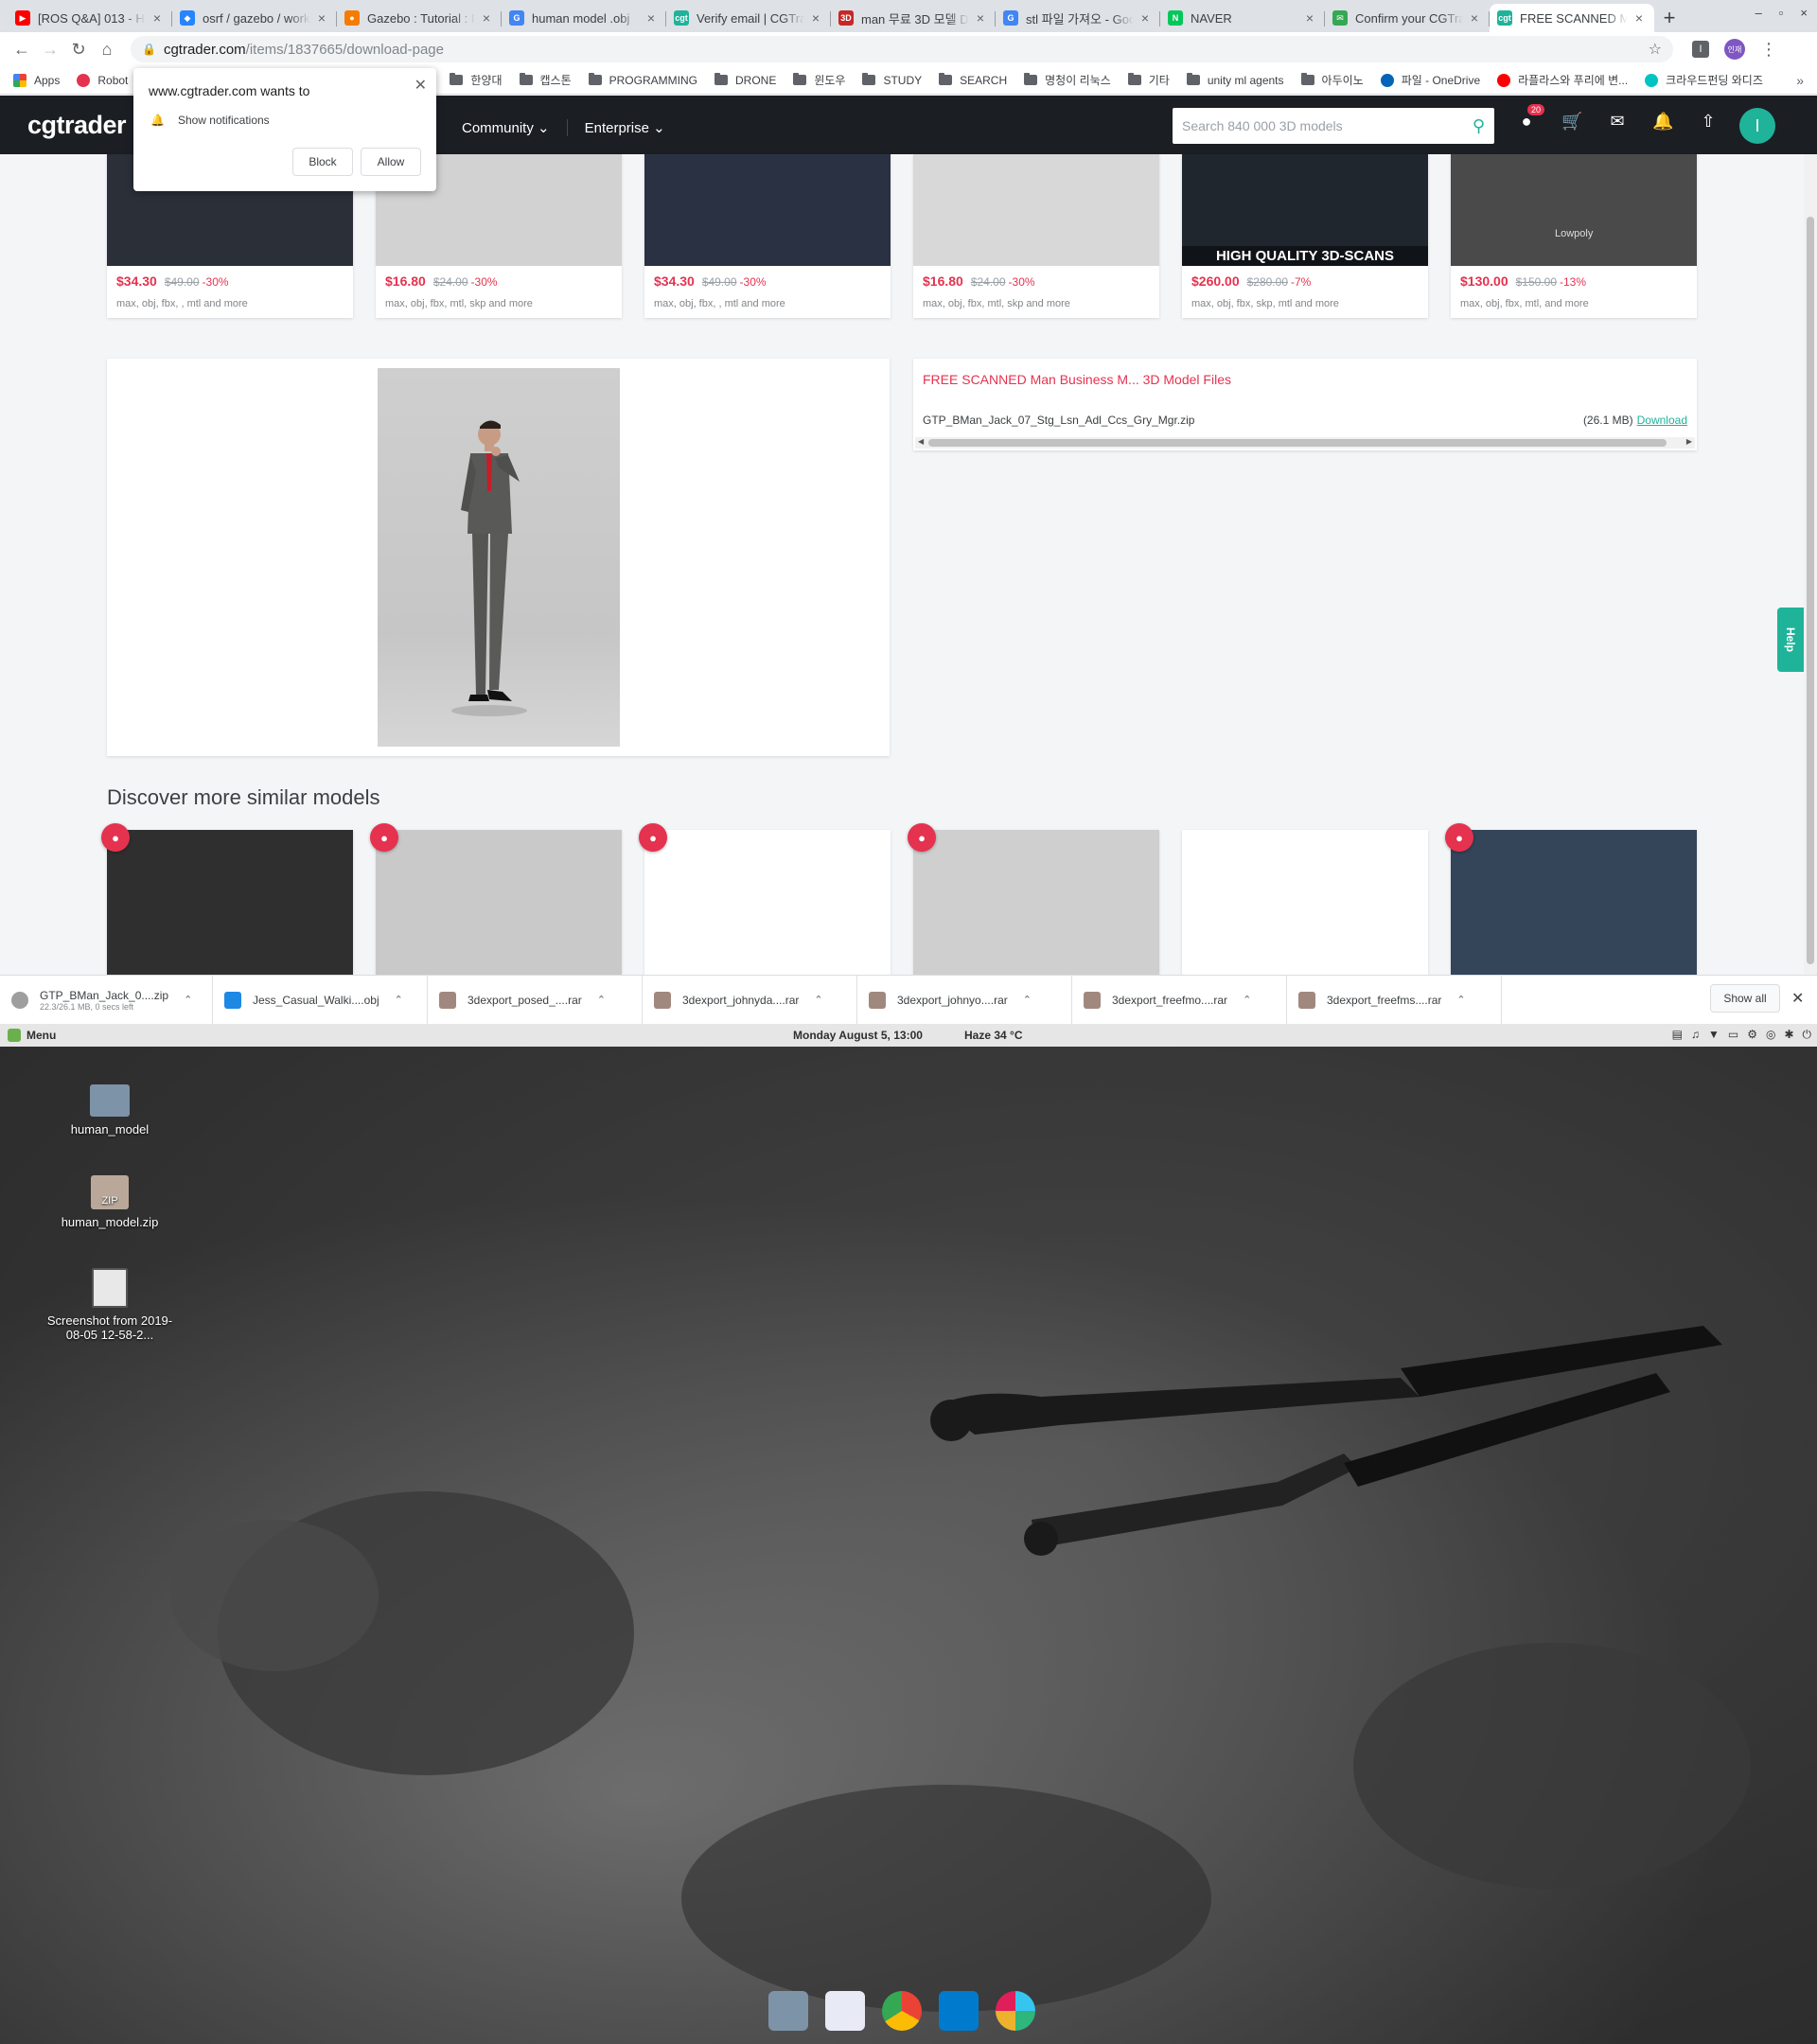 The image size is (1817, 2044). What do you see at coordinates (499, 557) in the screenshot?
I see `model-preview-image` at bounding box center [499, 557].